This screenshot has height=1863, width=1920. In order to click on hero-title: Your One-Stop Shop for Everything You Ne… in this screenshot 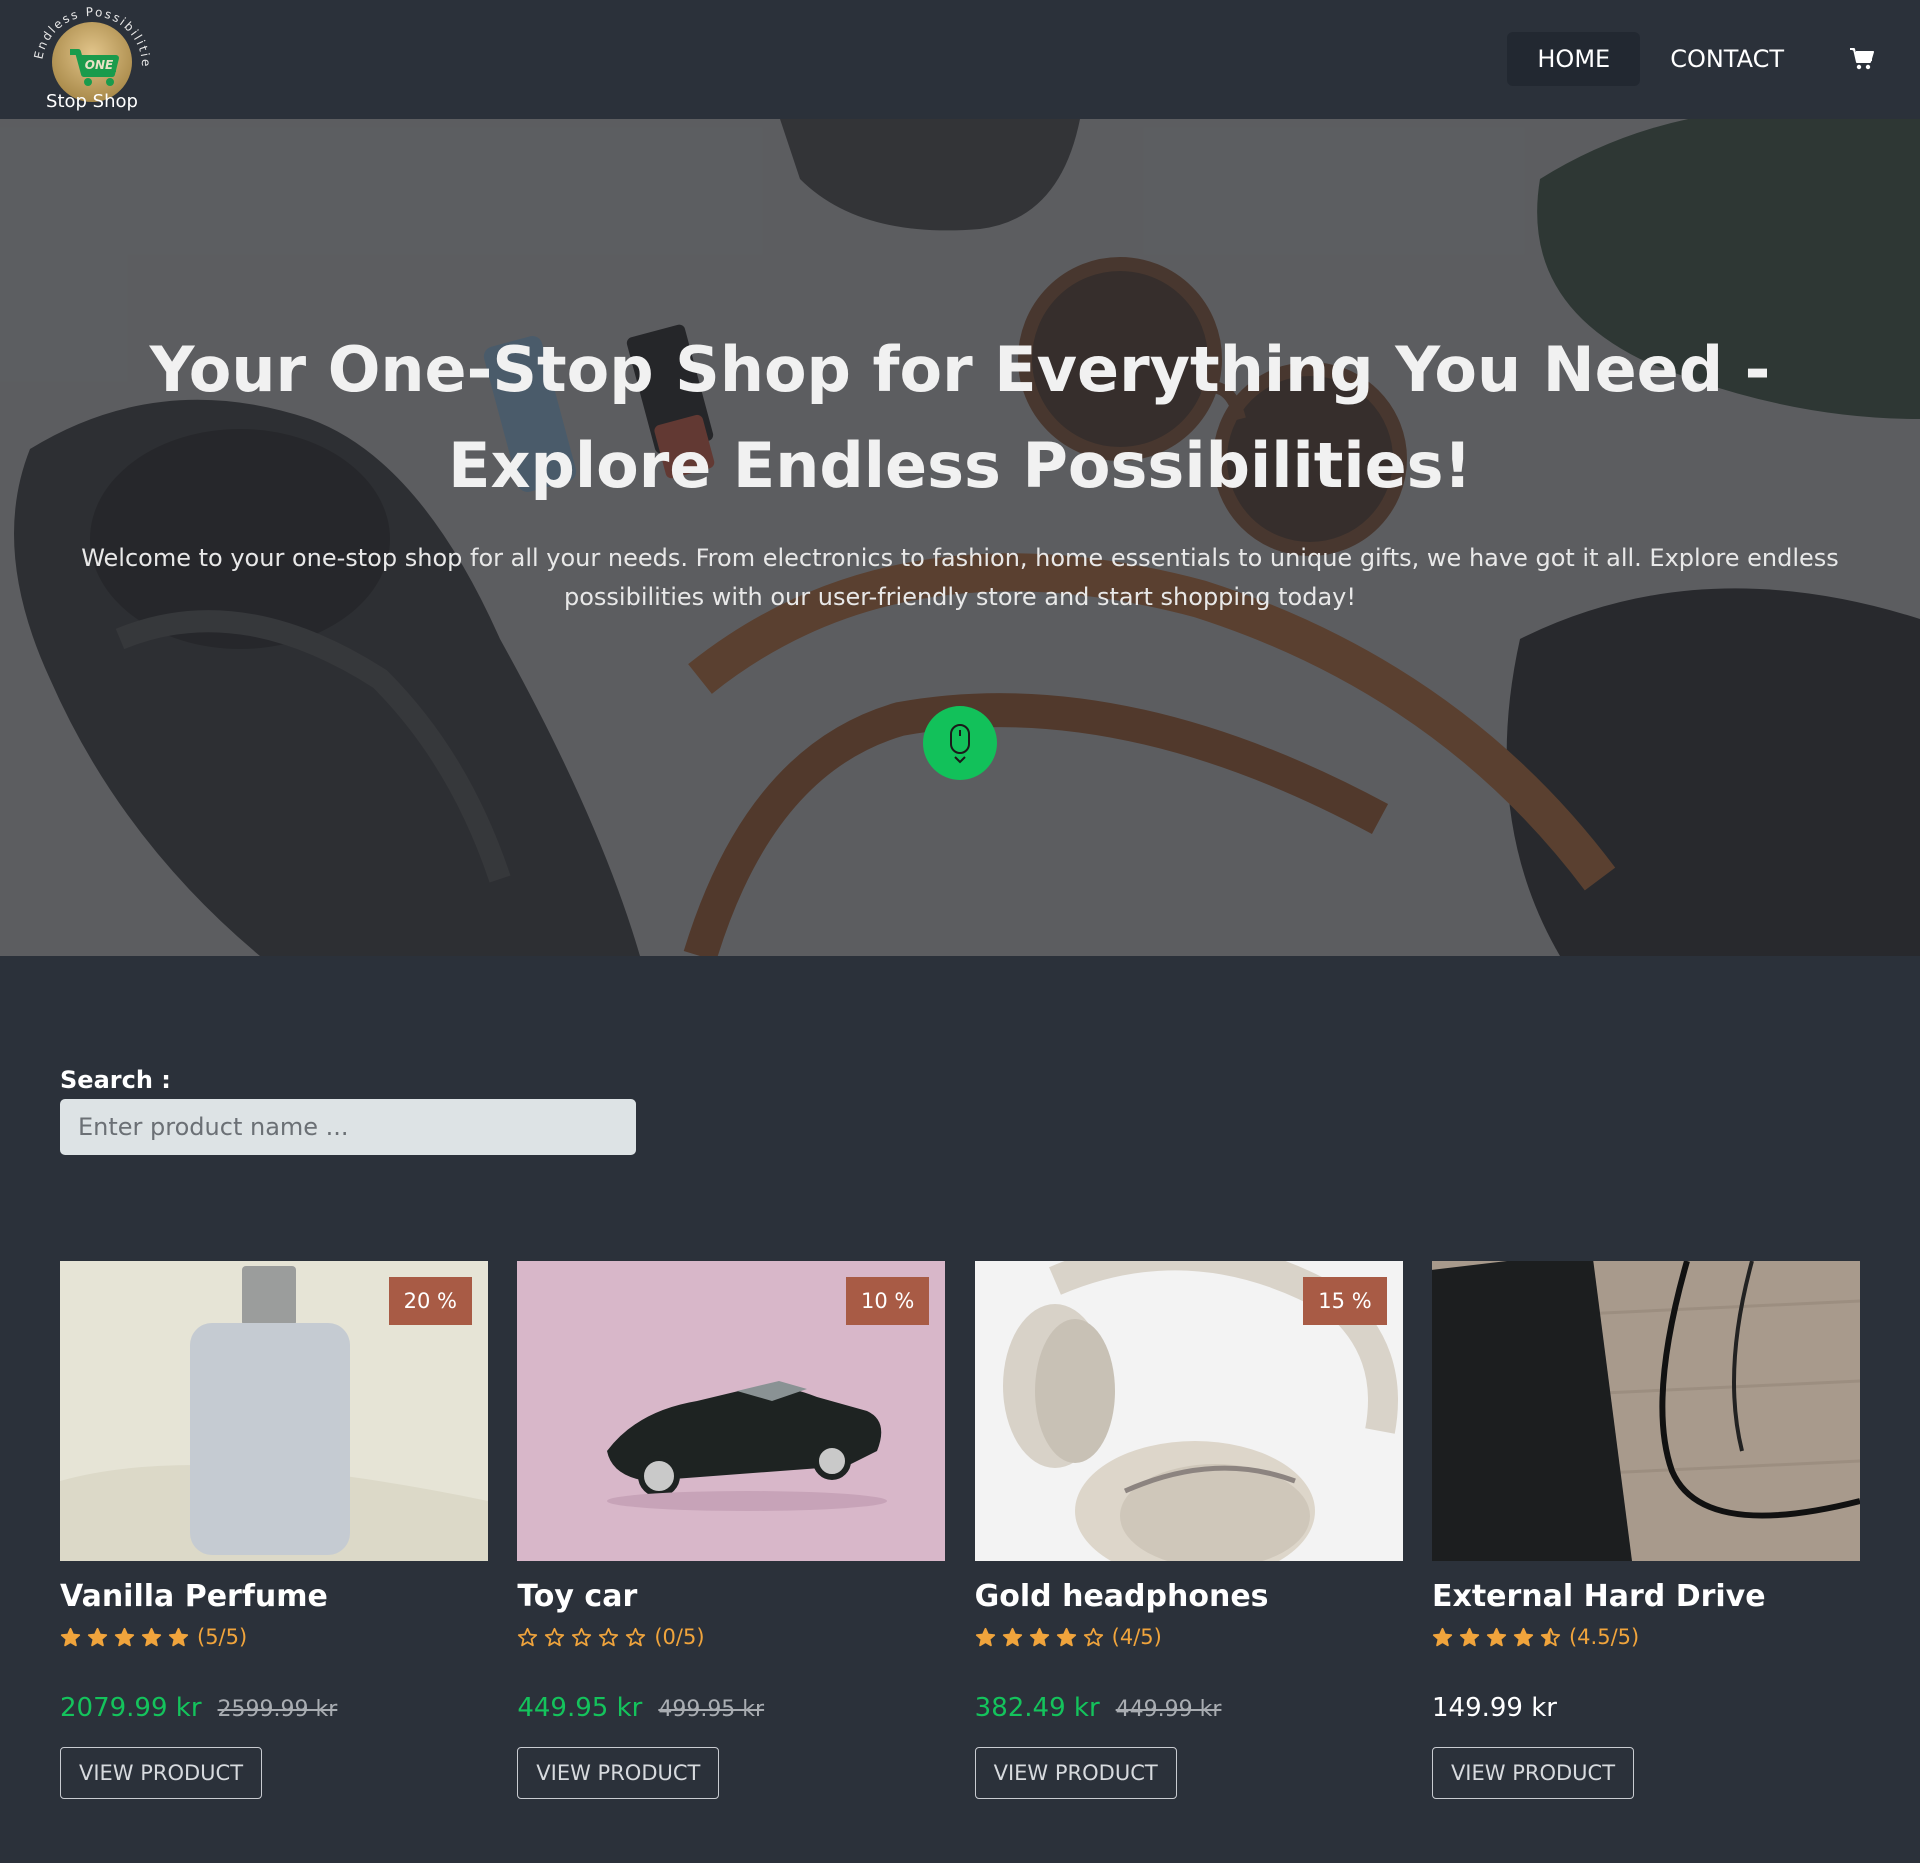, I will do `click(960, 417)`.